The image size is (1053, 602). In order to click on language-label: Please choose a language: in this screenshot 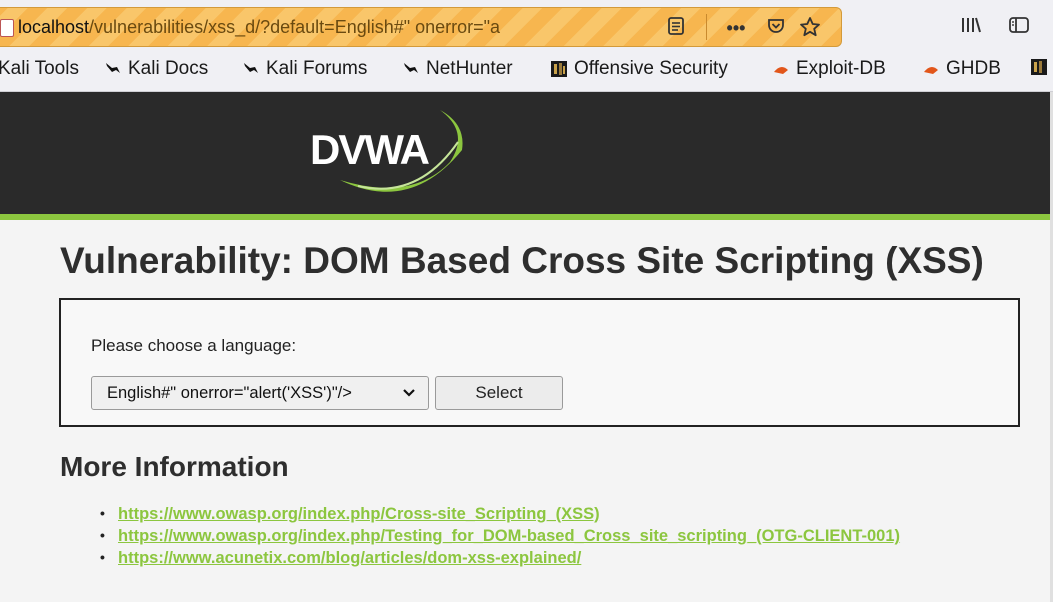, I will do `click(194, 345)`.